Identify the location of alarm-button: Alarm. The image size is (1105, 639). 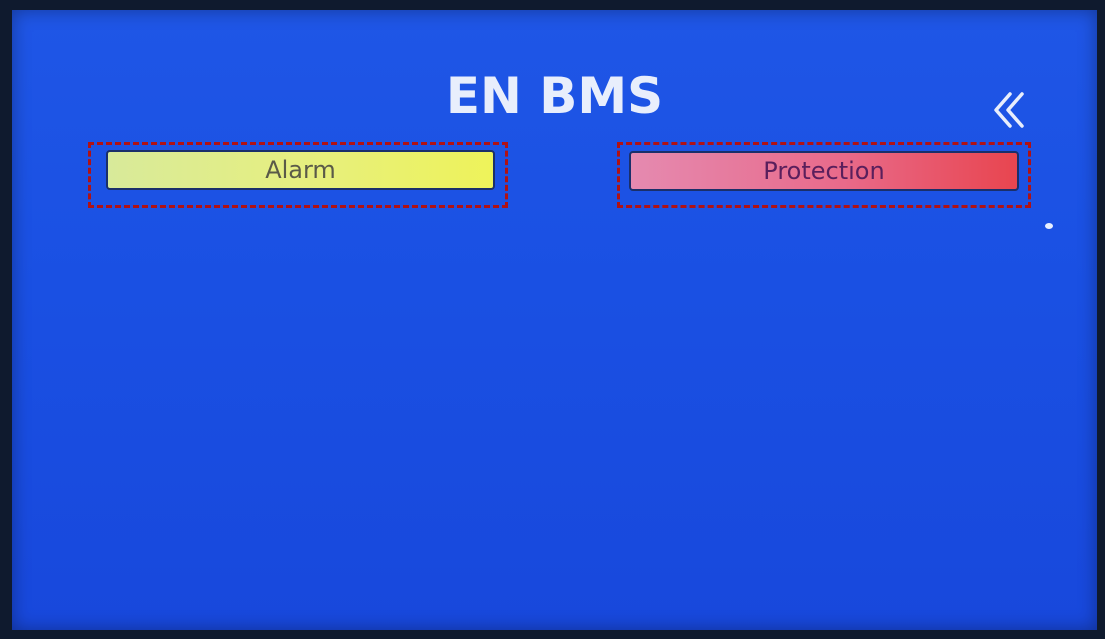
(300, 170).